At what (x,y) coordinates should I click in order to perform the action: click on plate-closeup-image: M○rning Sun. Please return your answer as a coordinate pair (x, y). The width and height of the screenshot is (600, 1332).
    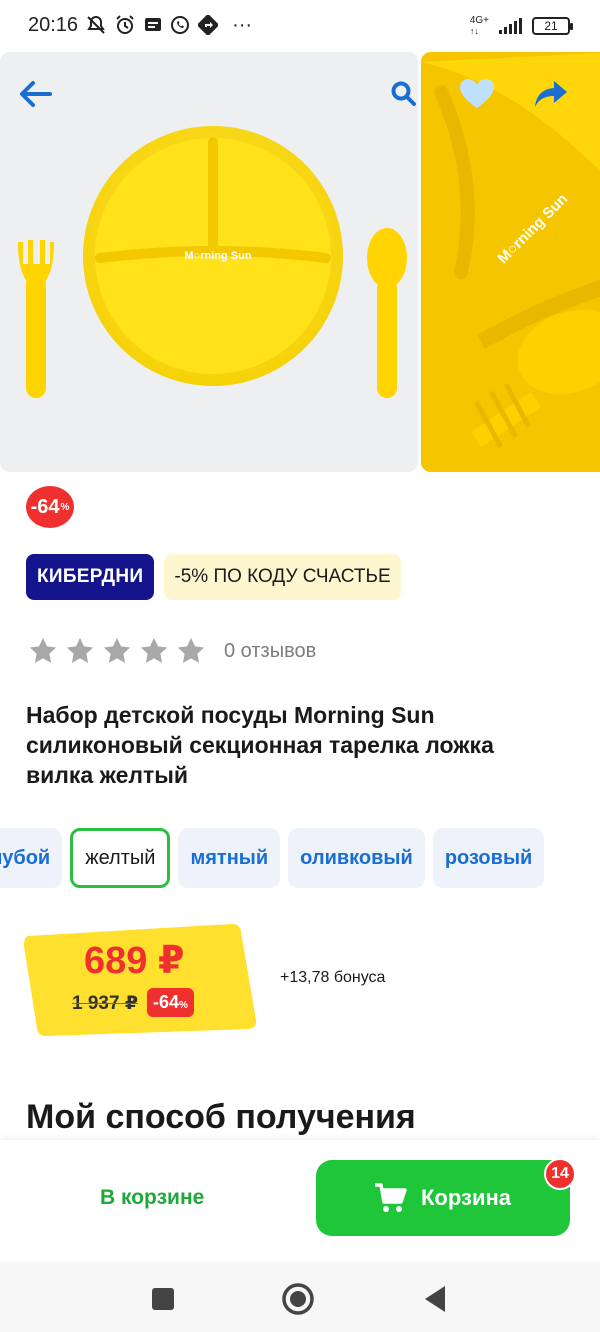
    Looking at the image, I should click on (510, 262).